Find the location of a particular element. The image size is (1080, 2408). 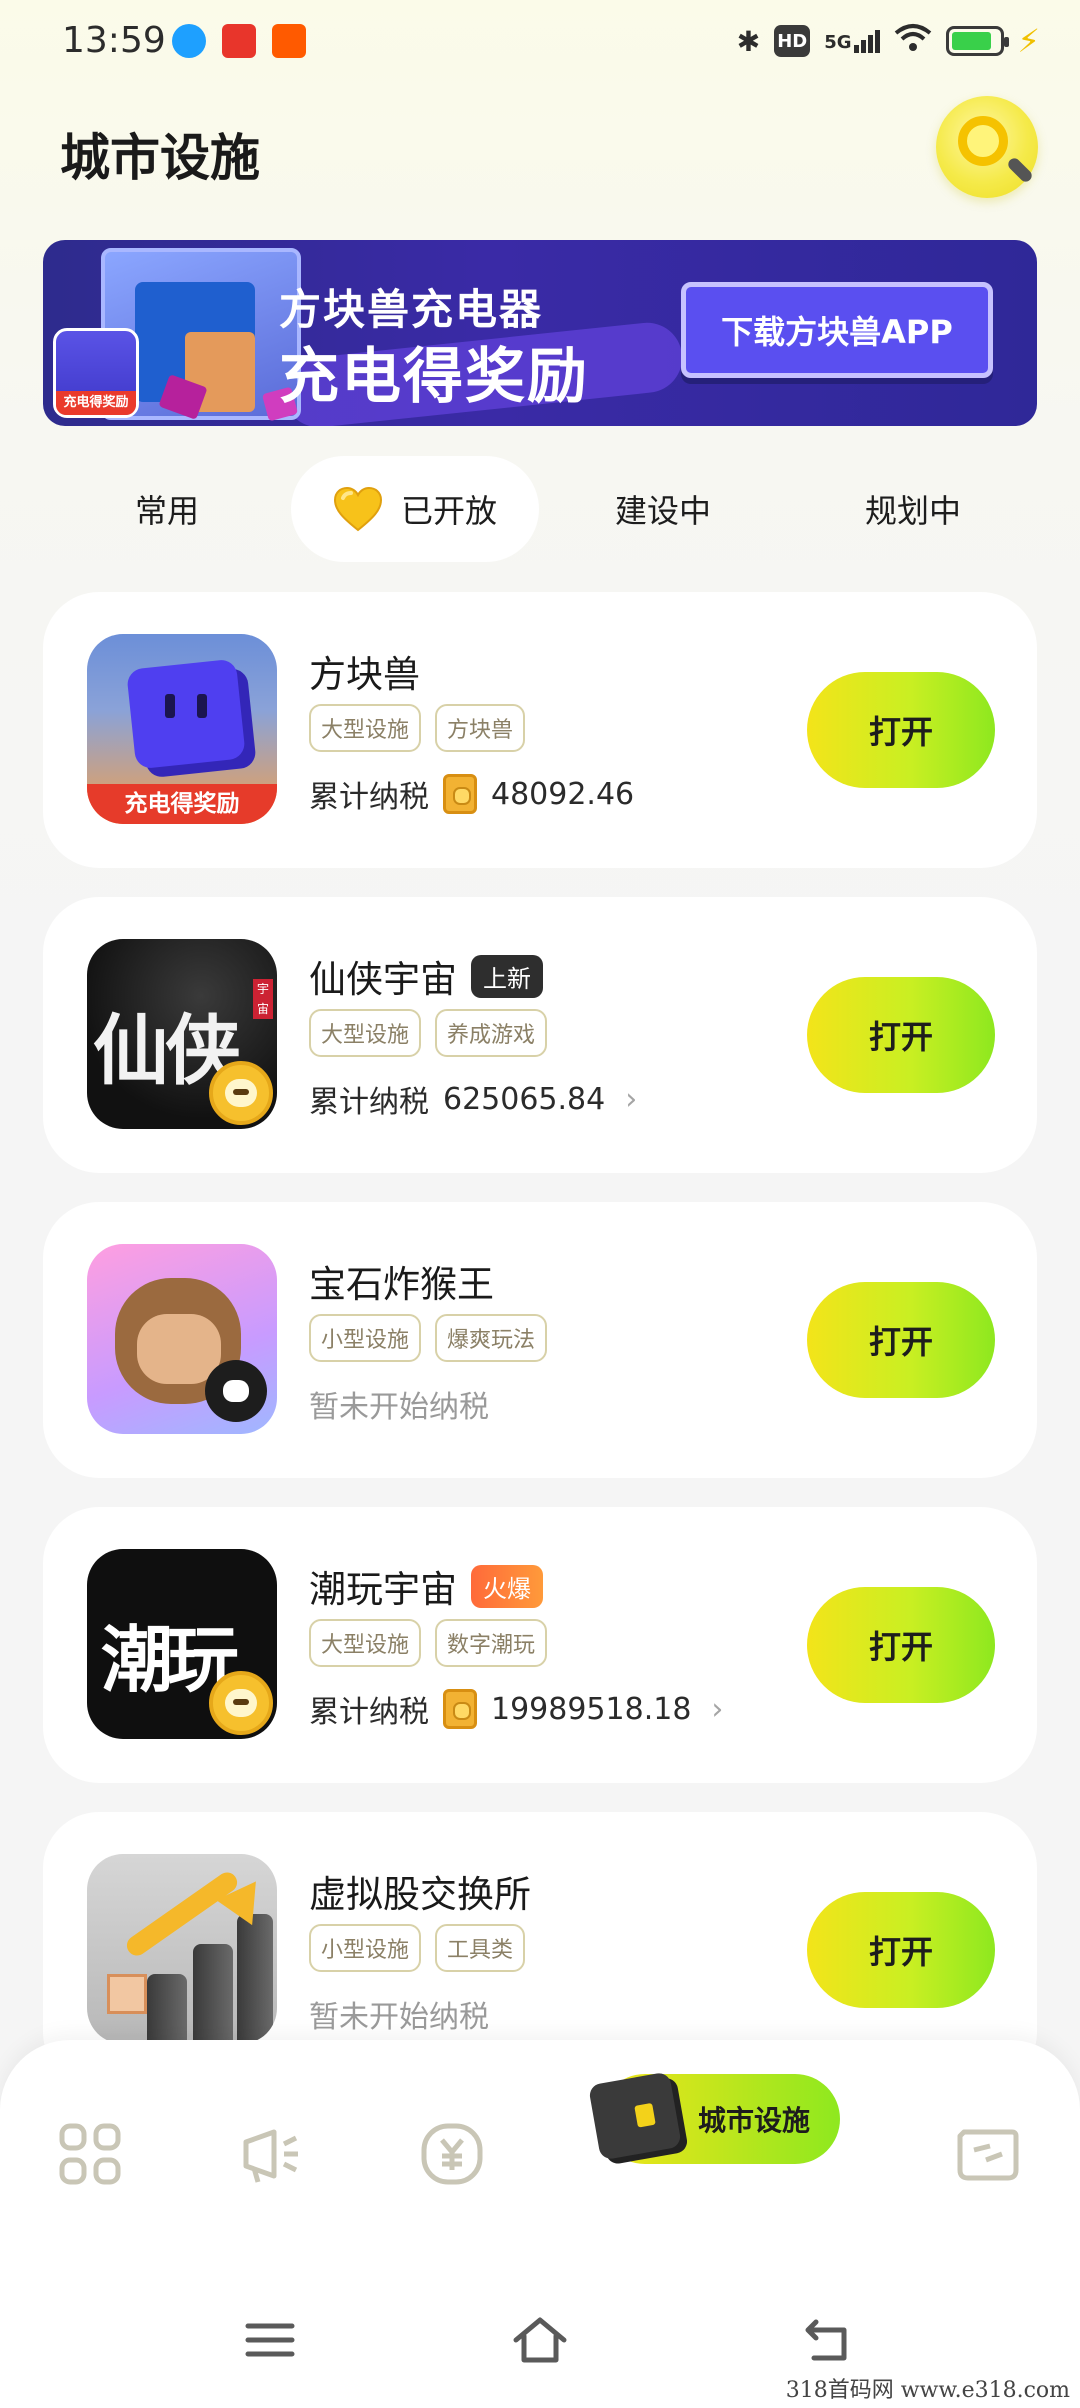

tax-value: 48092.46 is located at coordinates (563, 794).